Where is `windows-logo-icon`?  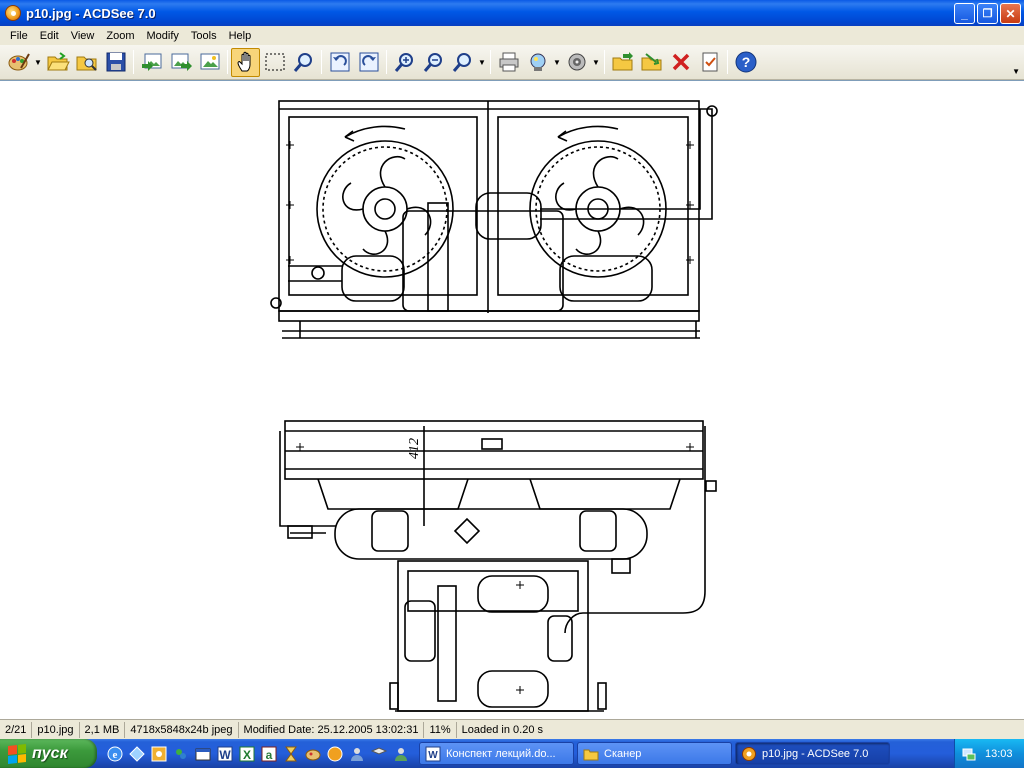 windows-logo-icon is located at coordinates (17, 753).